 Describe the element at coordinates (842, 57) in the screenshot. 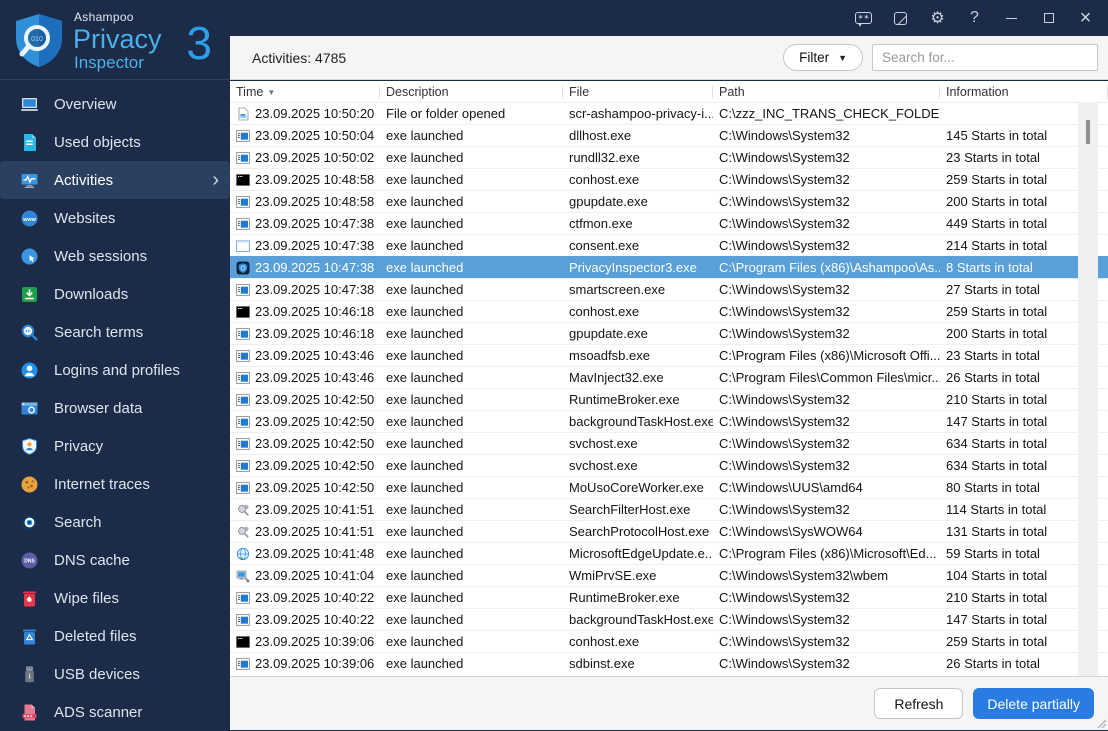

I see `chevron-down-icon: ▼` at that location.